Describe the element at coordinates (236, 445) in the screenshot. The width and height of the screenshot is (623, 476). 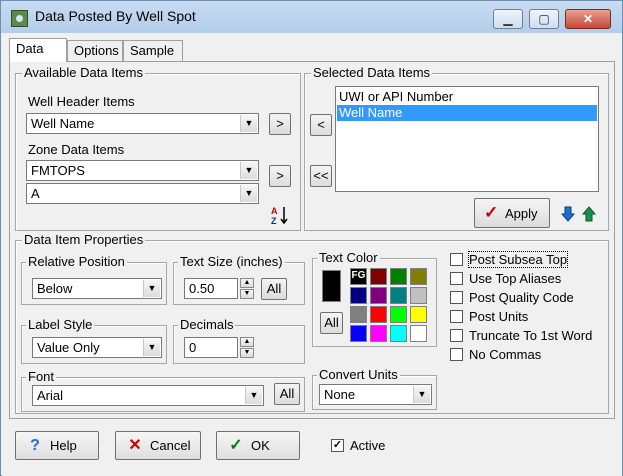
I see `ok-check-icon: ✓` at that location.